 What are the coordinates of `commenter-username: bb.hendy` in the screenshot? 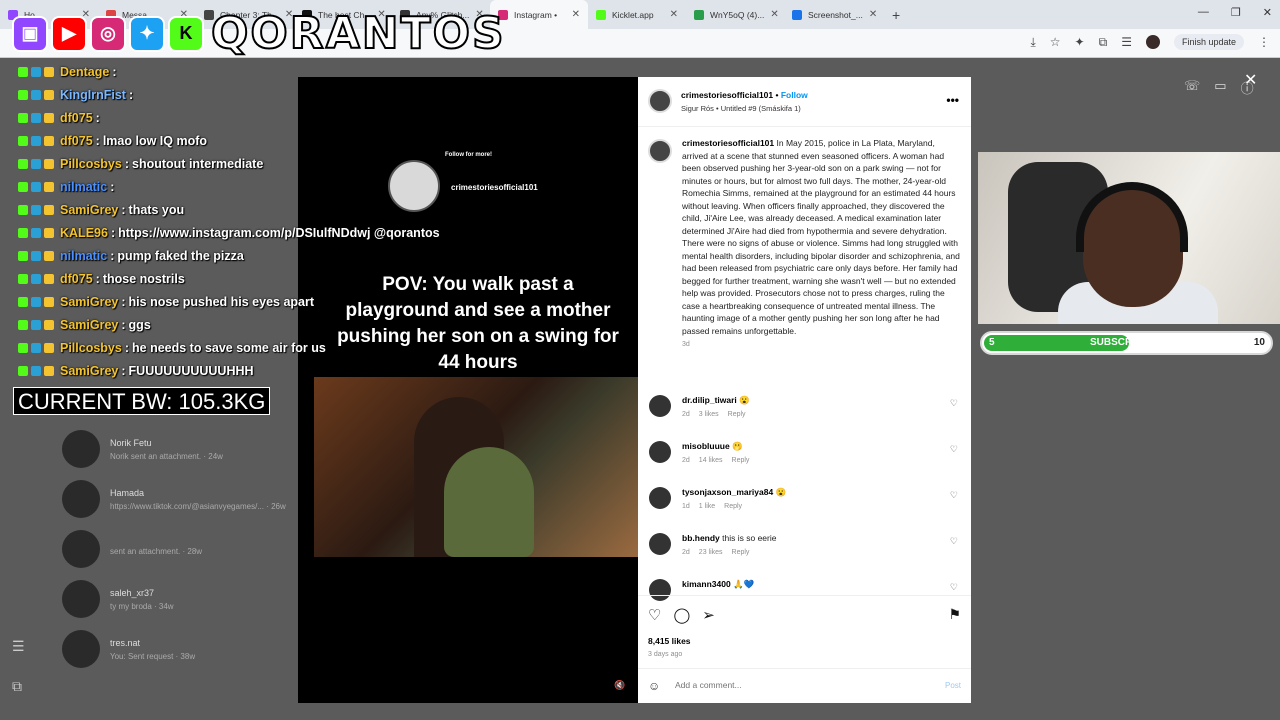 It's located at (701, 538).